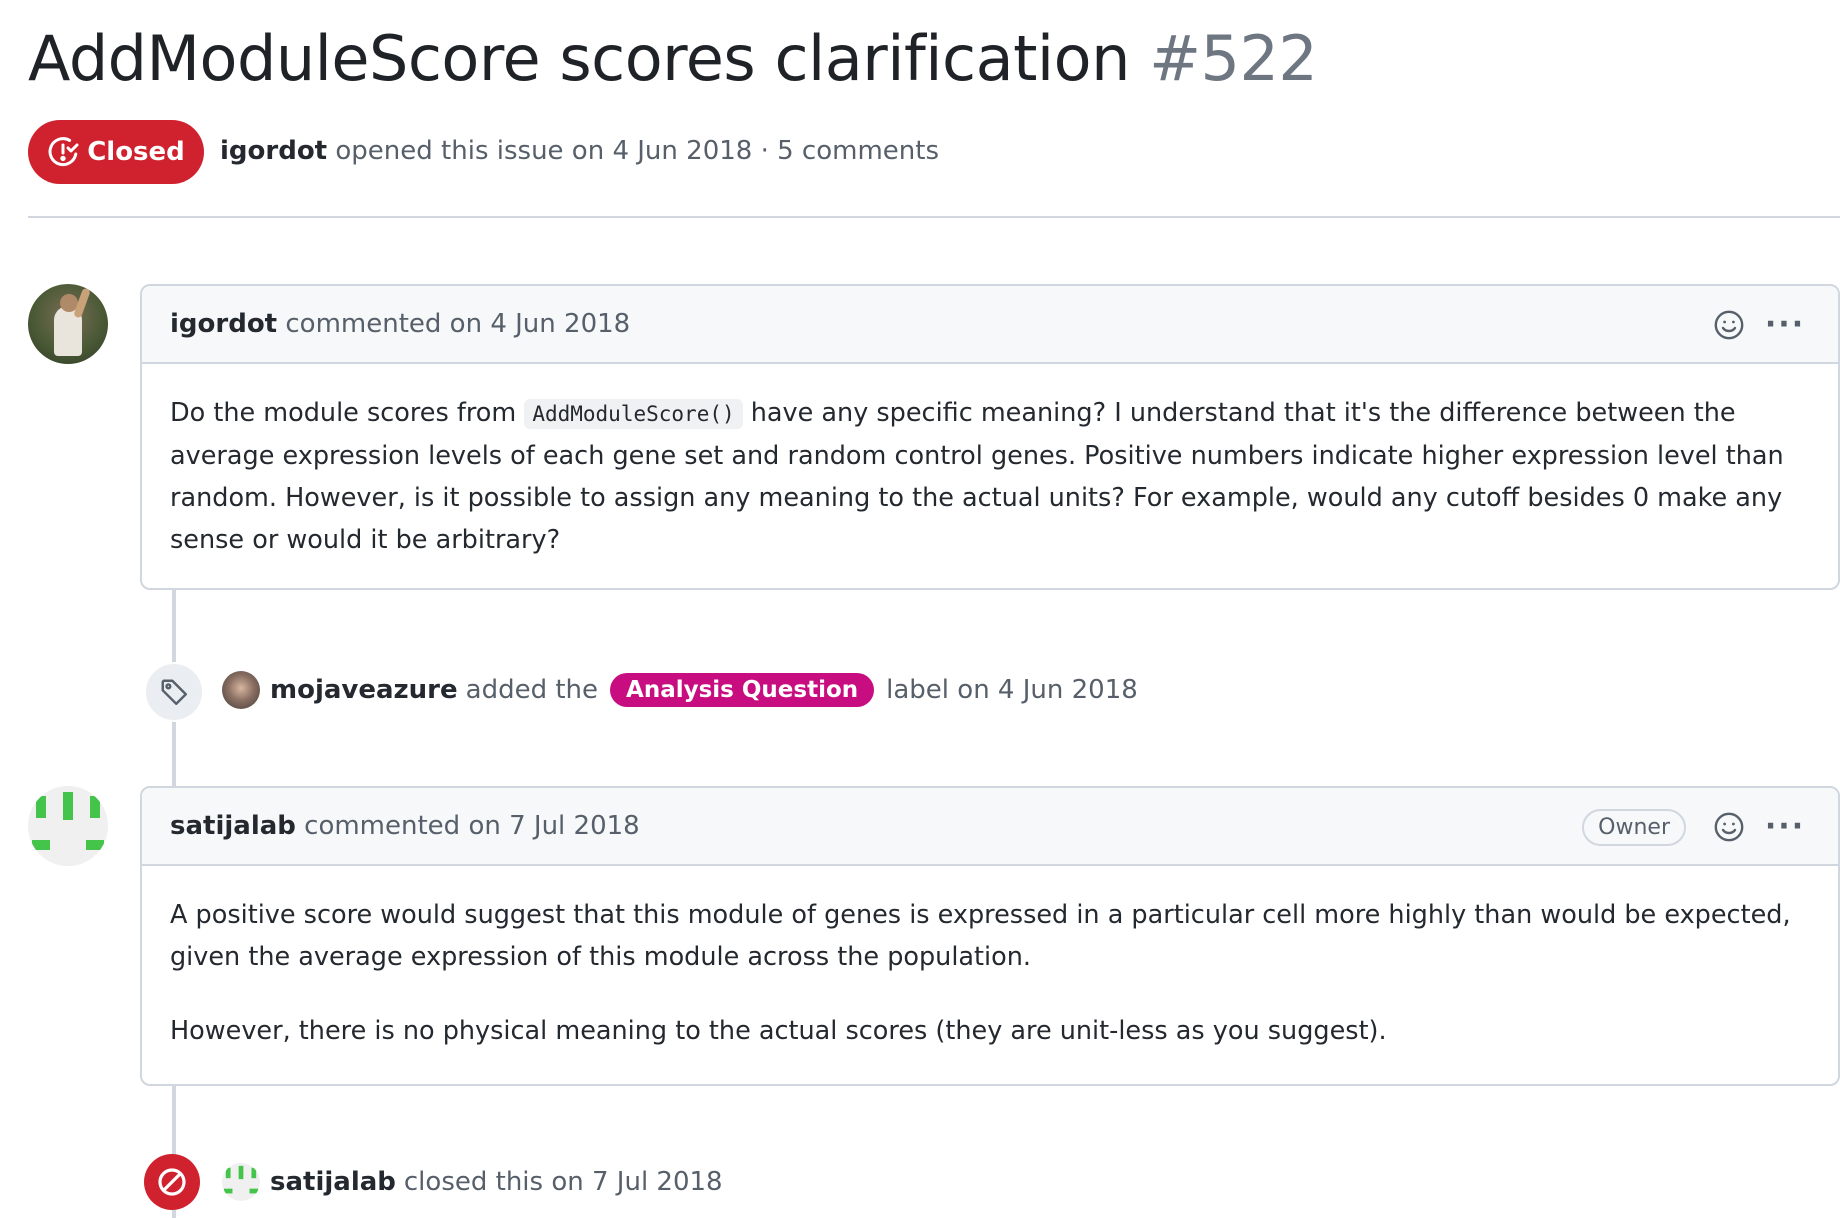  Describe the element at coordinates (563, 1182) in the screenshot. I see `event-close-text: closed this on 7 Jul 2018` at that location.